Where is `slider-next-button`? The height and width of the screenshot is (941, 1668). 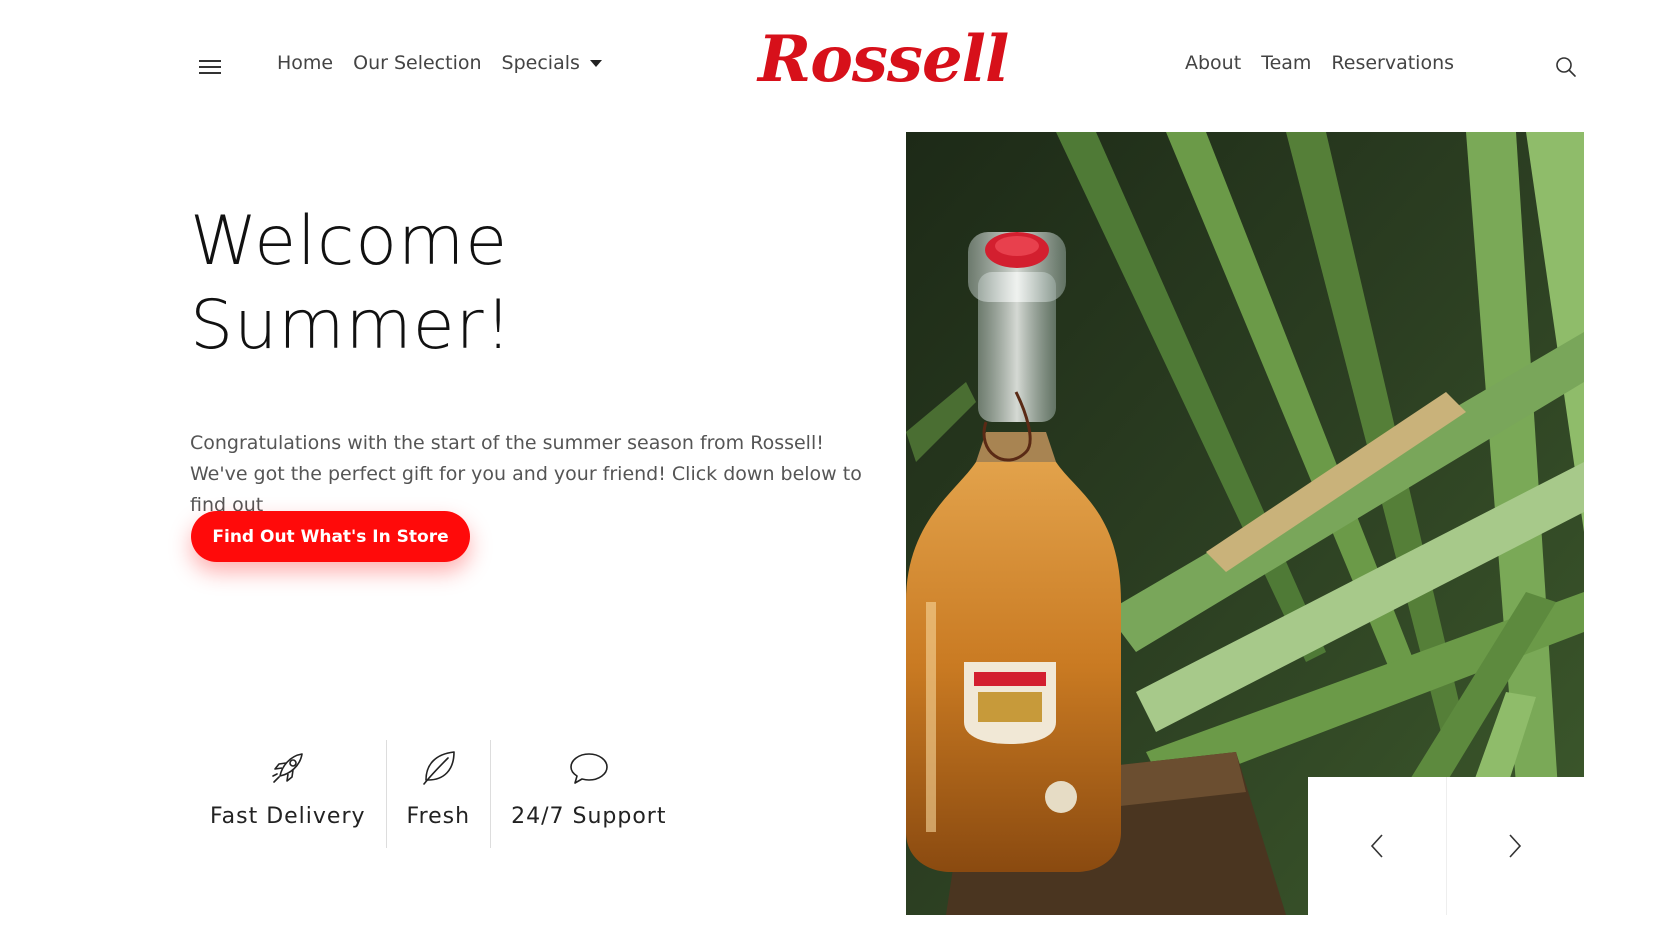 slider-next-button is located at coordinates (1515, 846).